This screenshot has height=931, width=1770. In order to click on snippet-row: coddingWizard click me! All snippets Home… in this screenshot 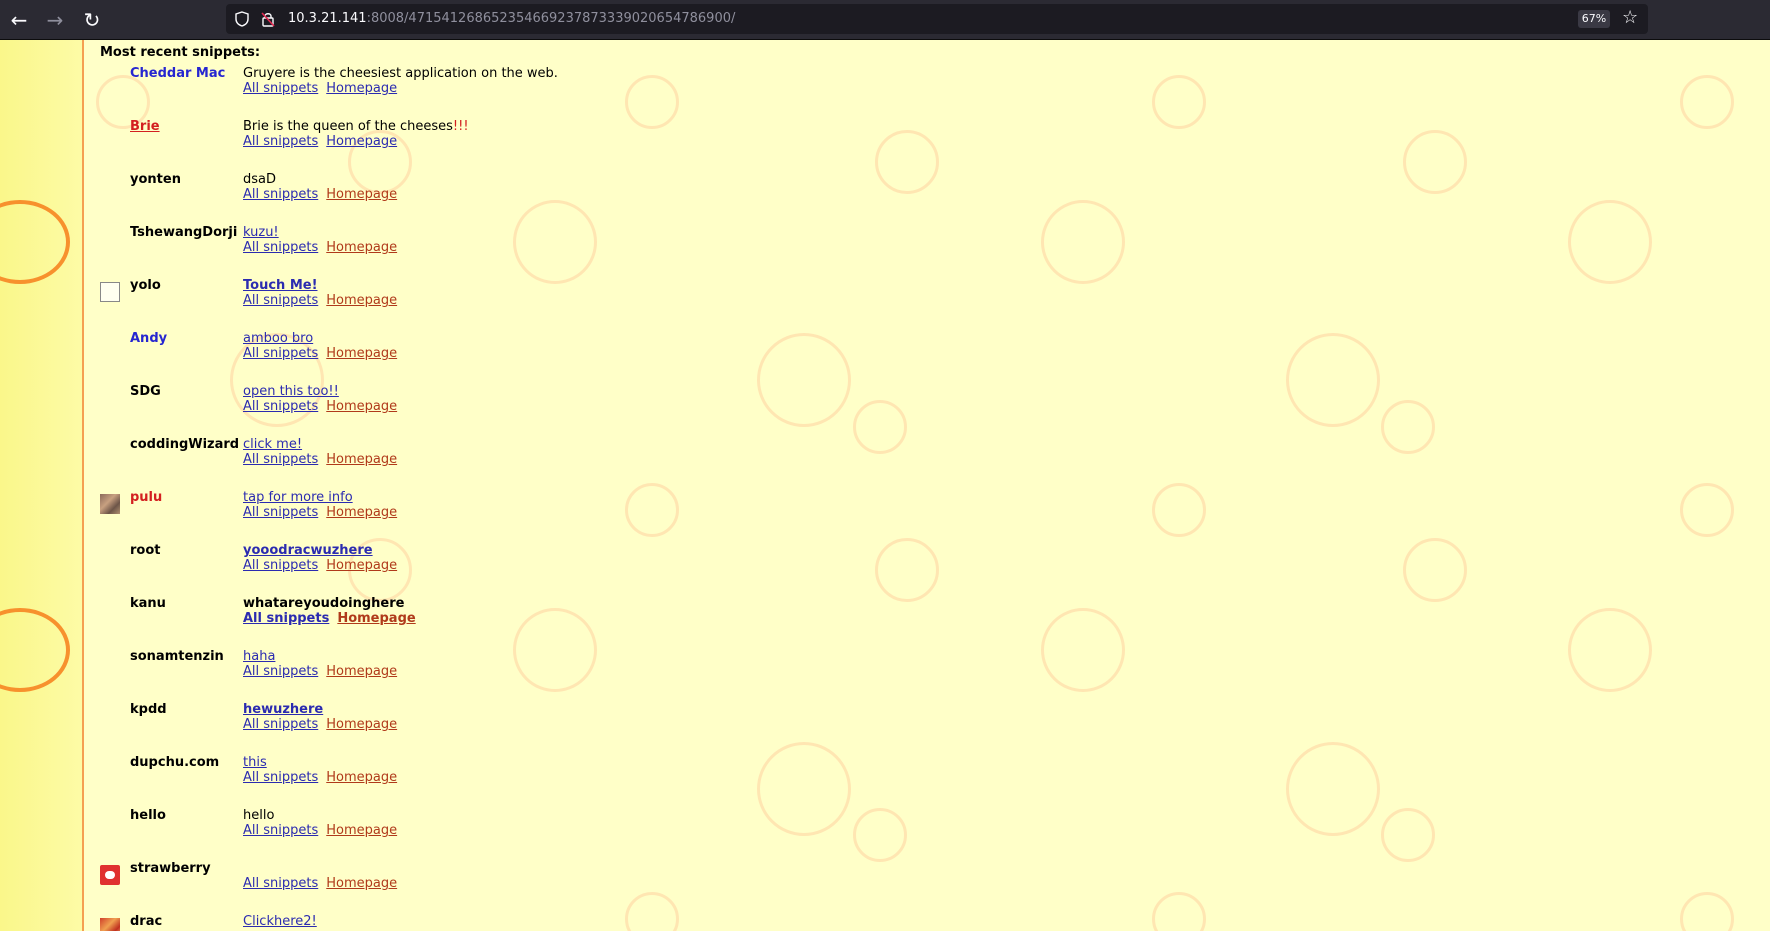, I will do `click(500, 463)`.